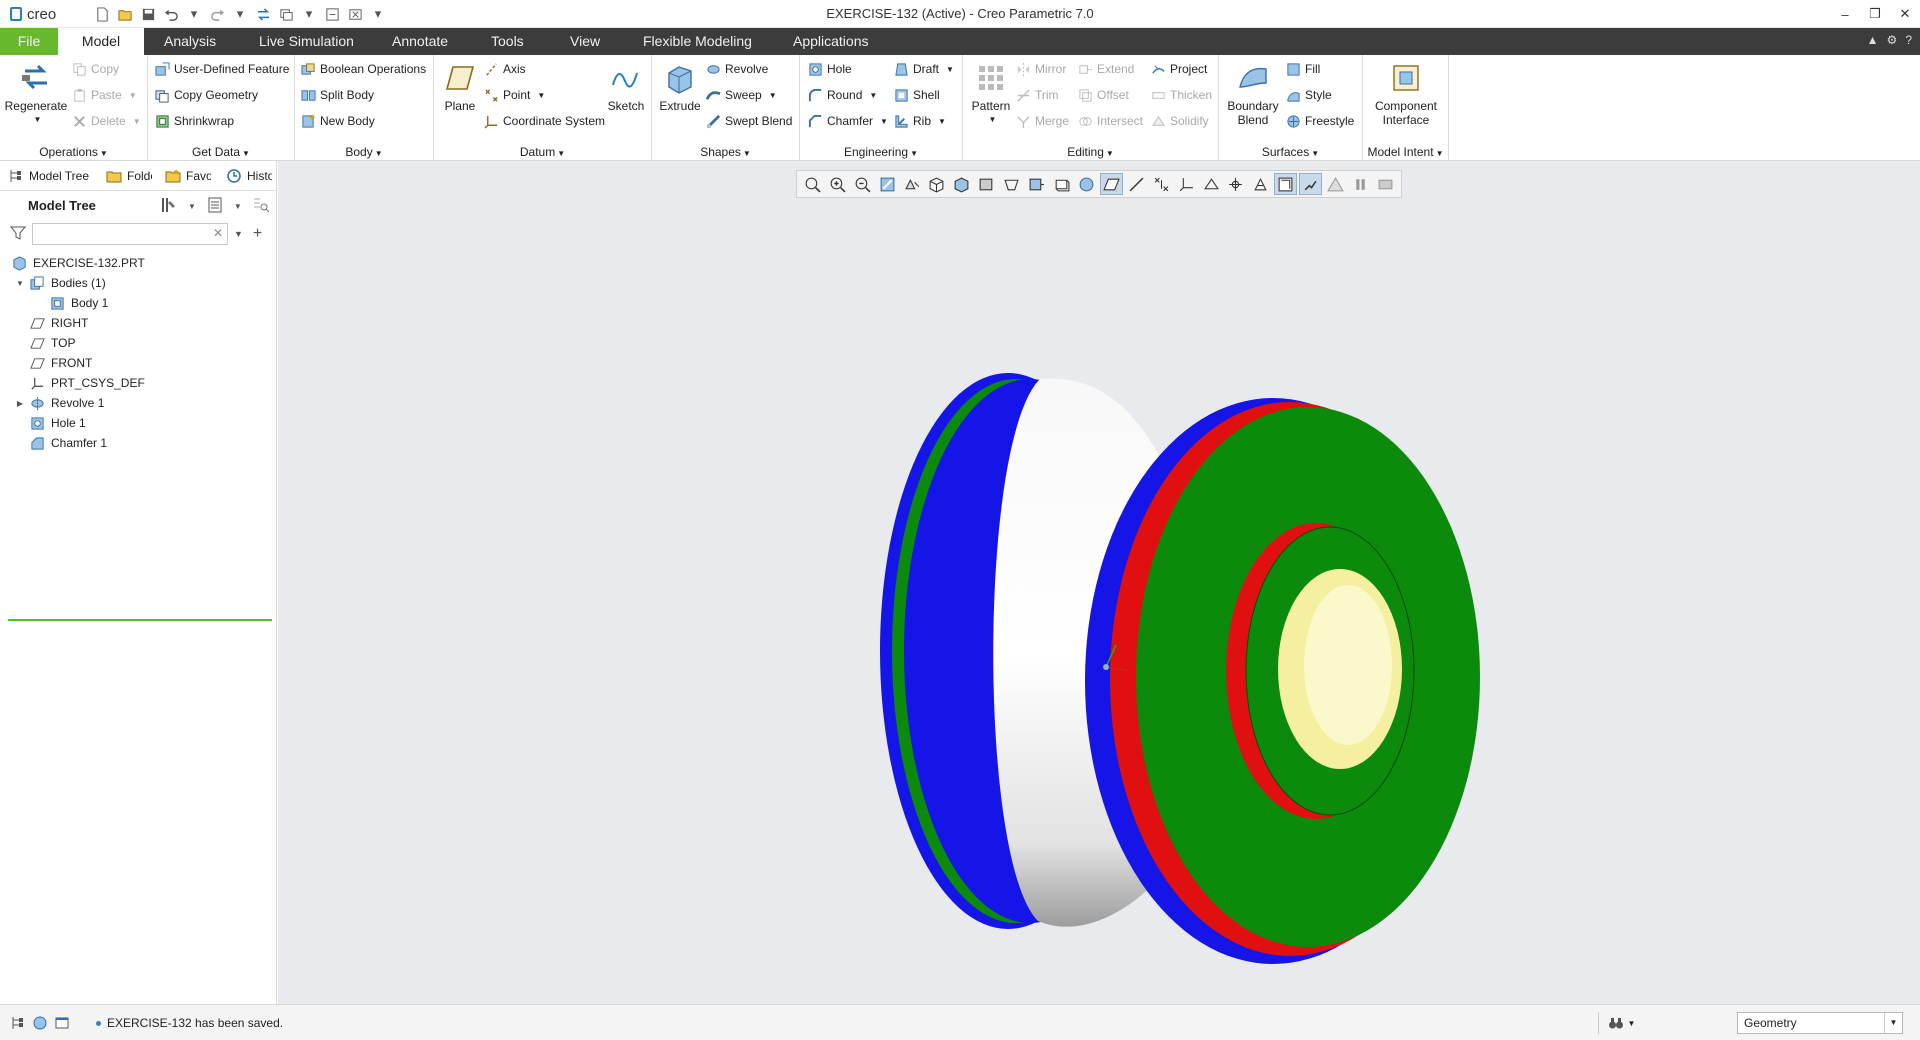 Image resolution: width=1920 pixels, height=1040 pixels. I want to click on revolve-button: Revolve, so click(737, 69).